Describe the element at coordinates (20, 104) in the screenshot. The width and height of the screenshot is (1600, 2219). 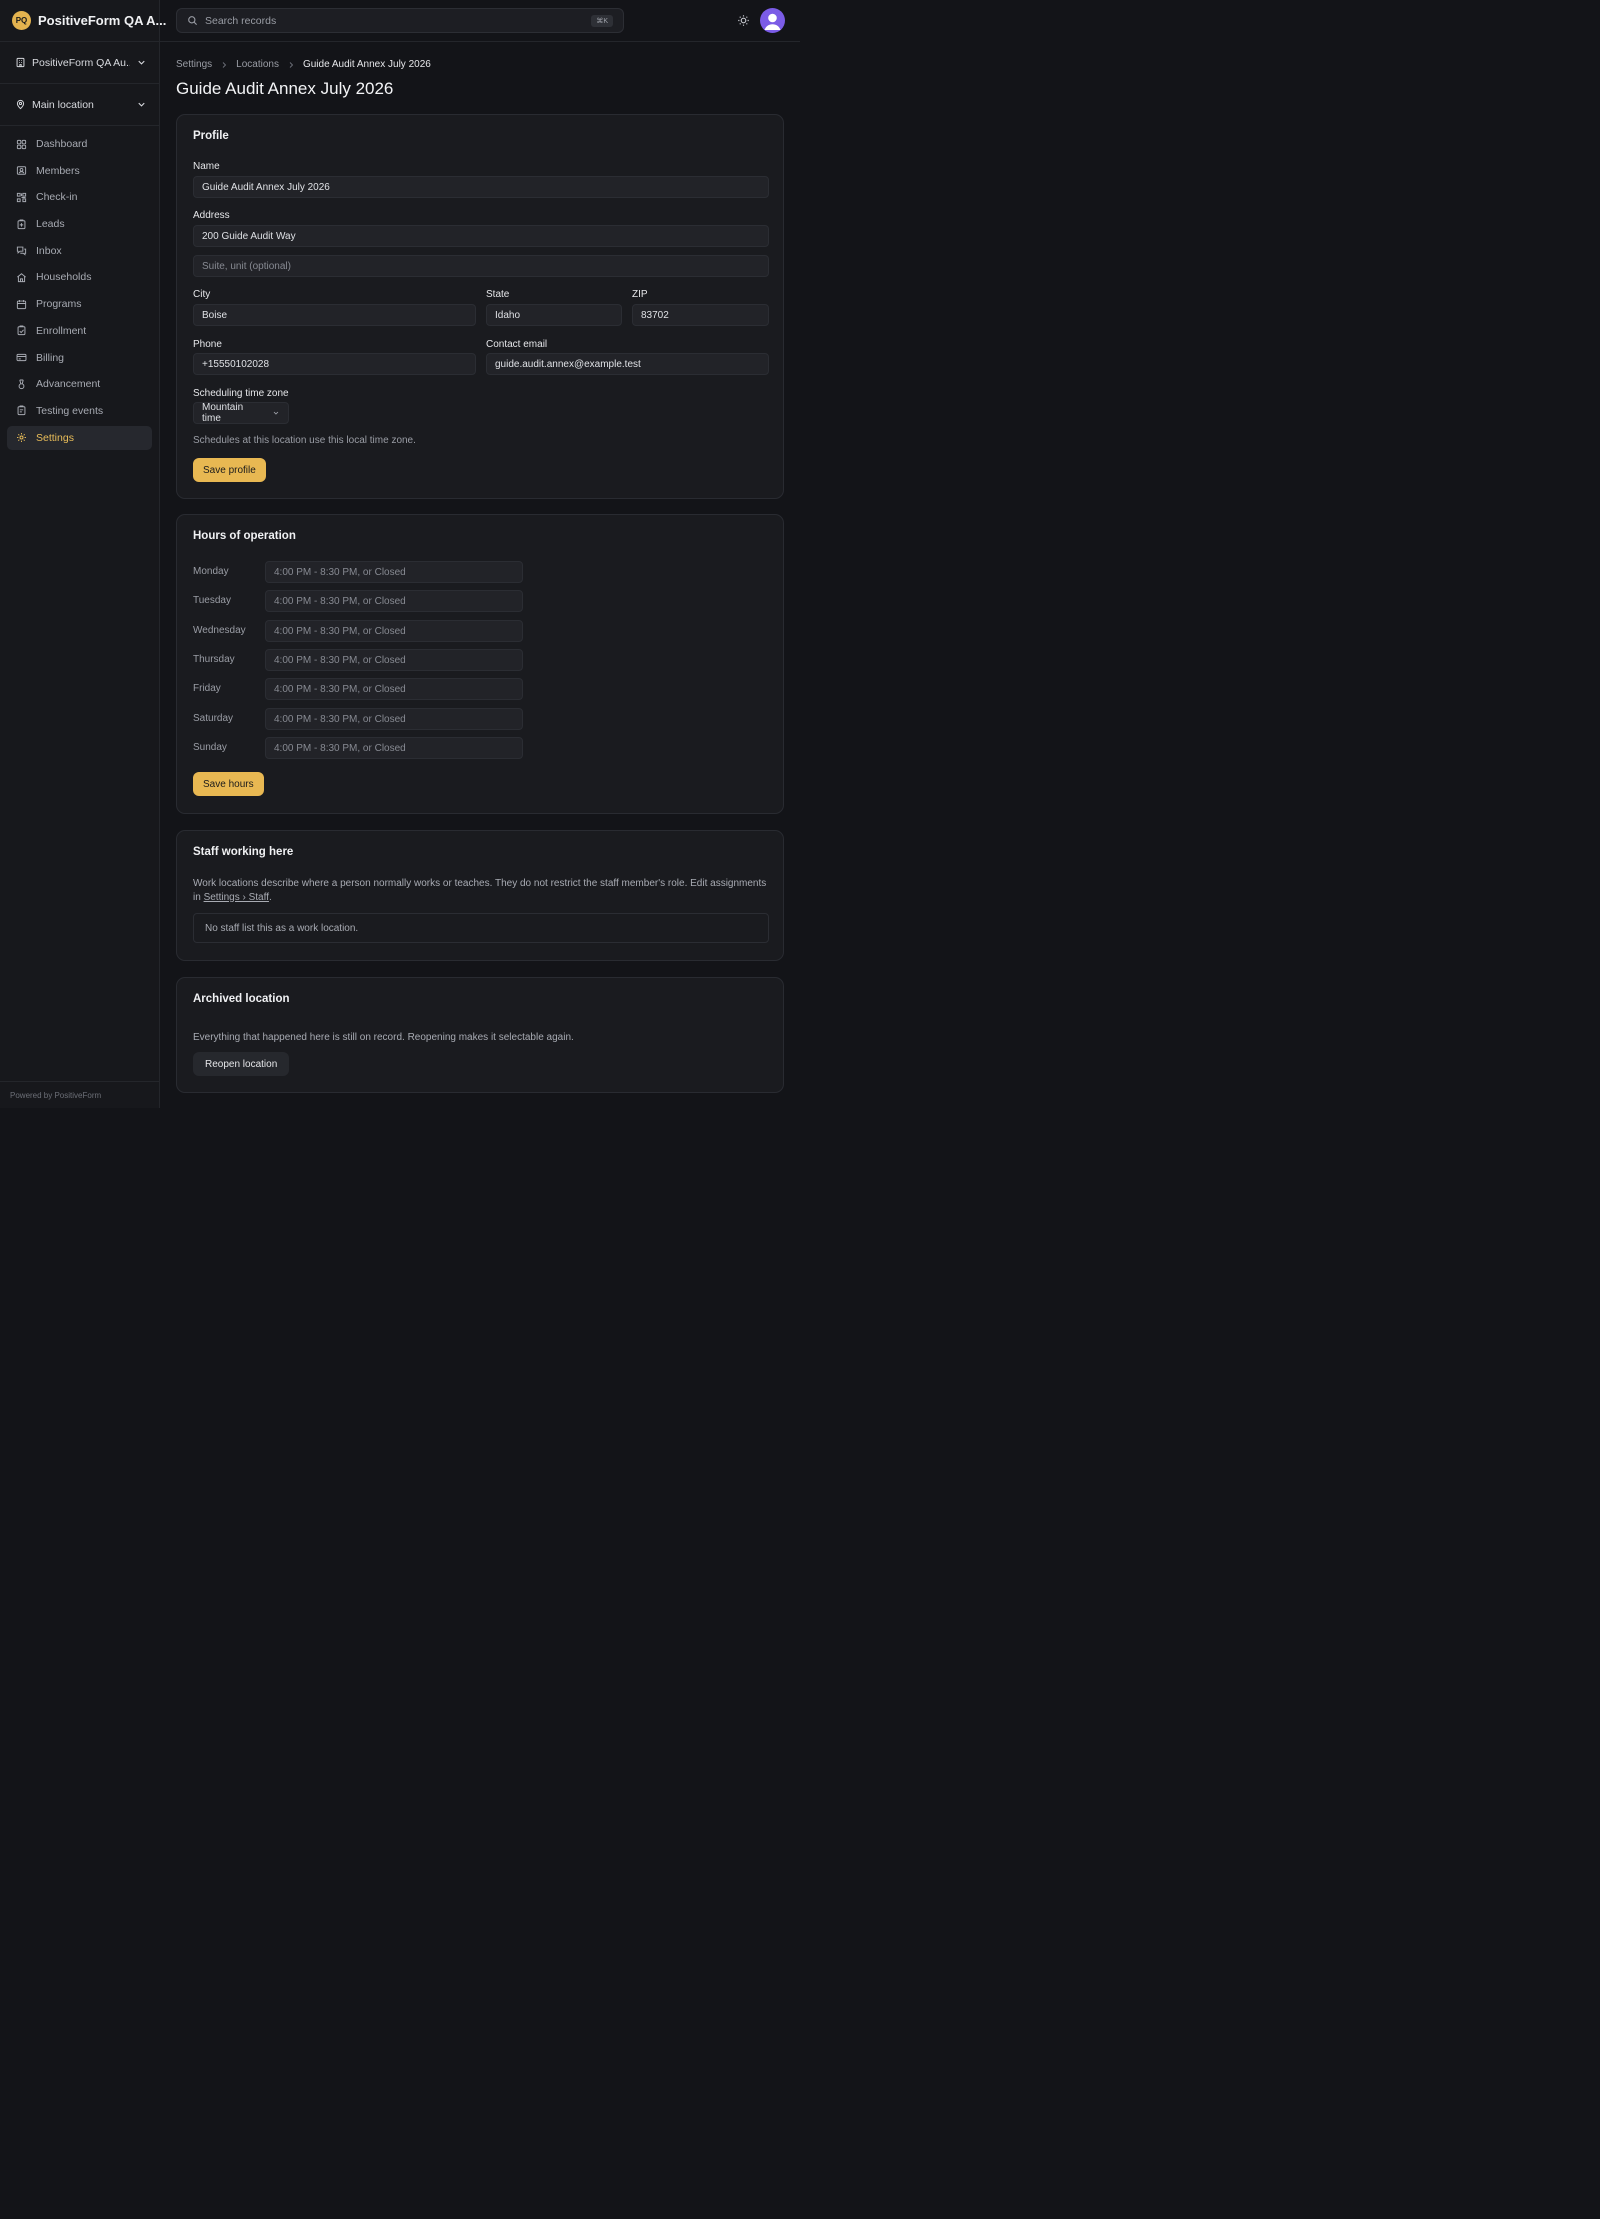
I see `map-pin-icon` at that location.